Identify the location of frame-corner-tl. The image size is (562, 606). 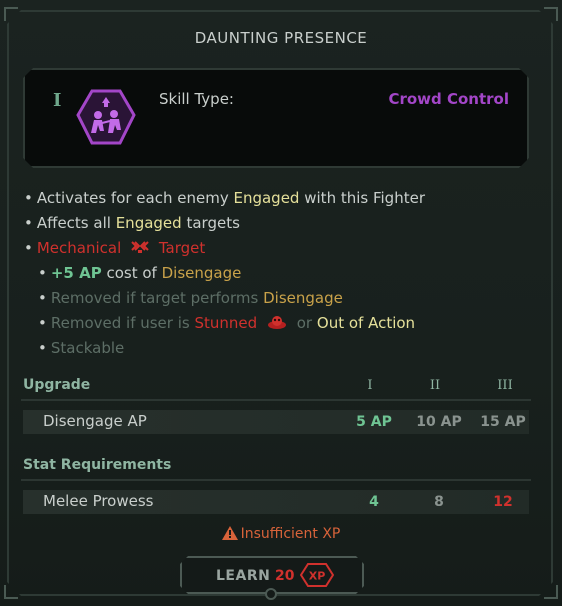
(11, 14).